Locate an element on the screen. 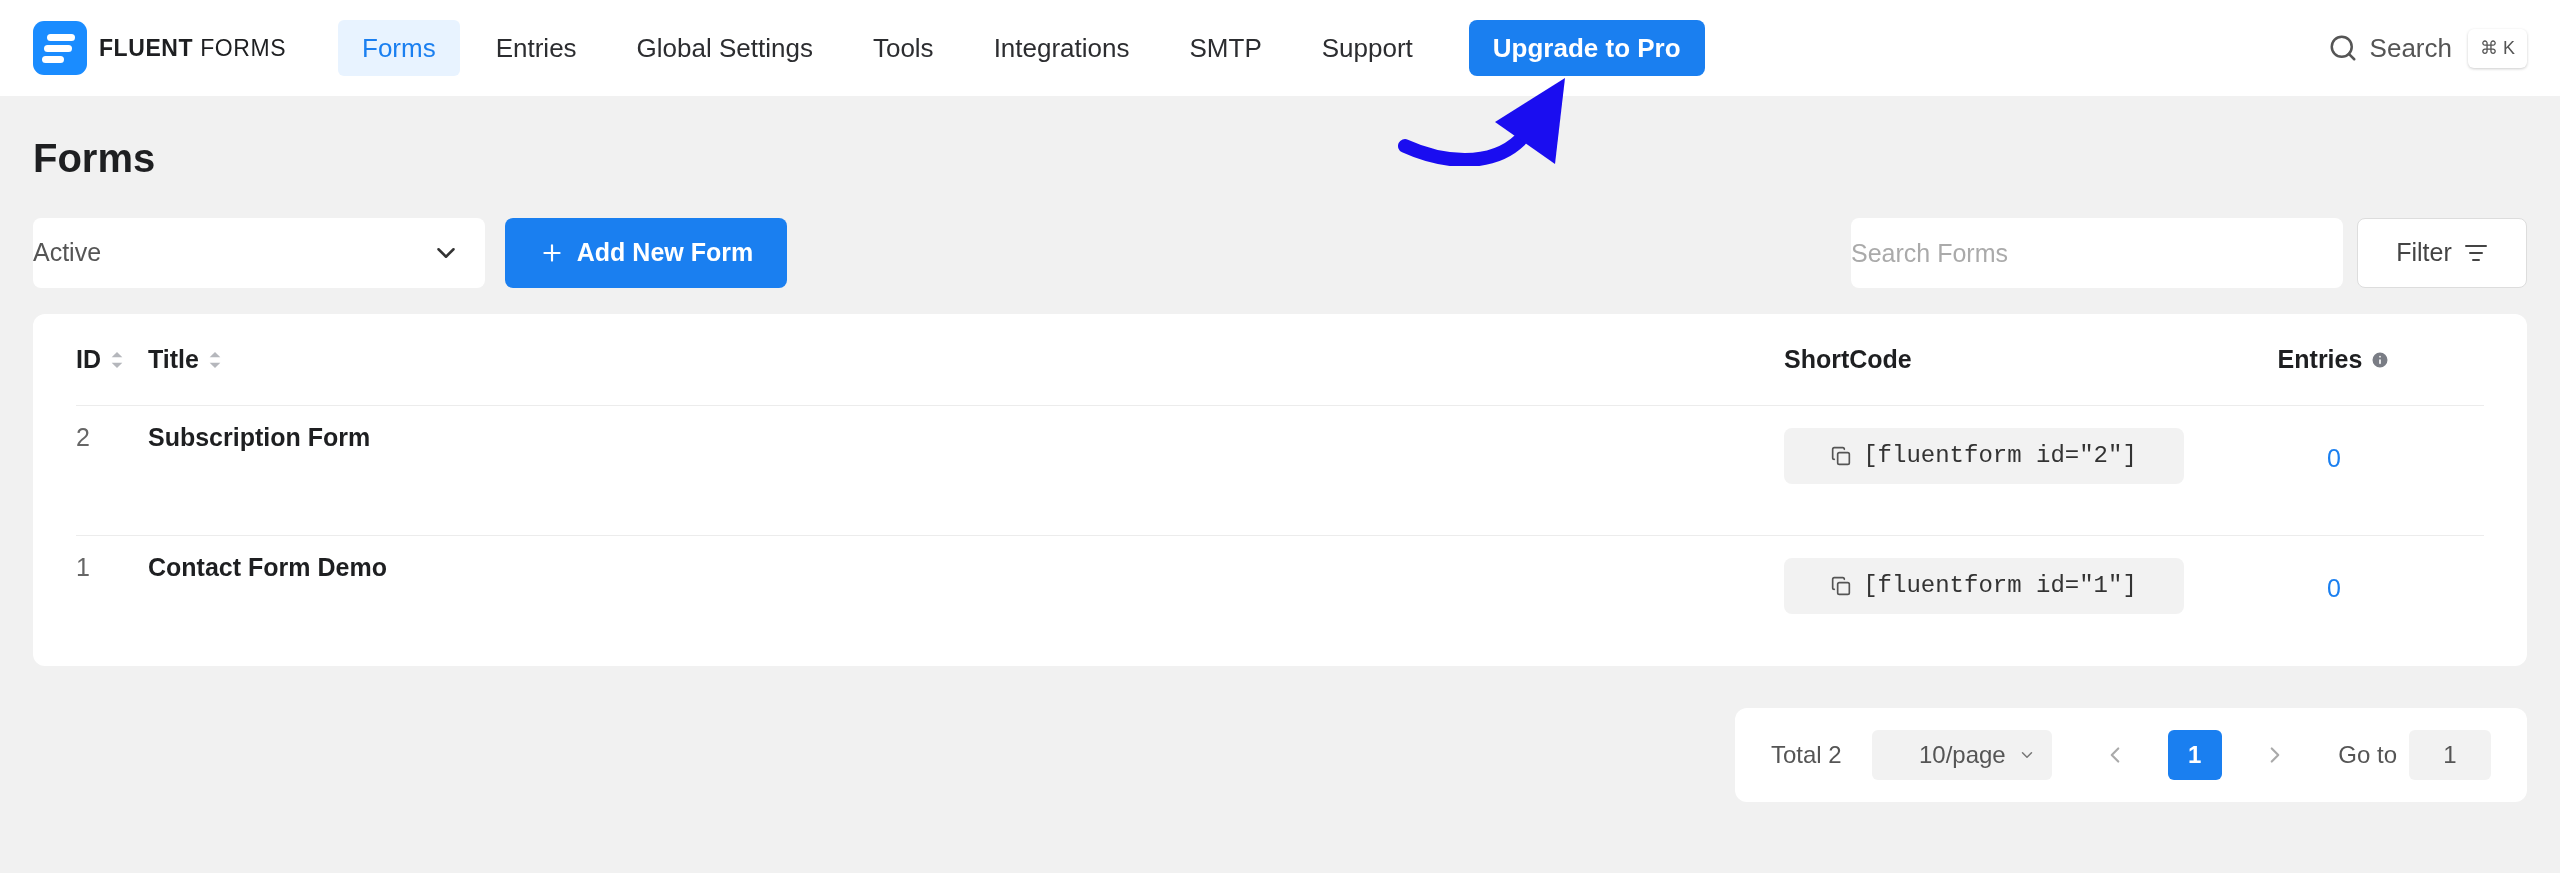  column-header: Title is located at coordinates (173, 359).